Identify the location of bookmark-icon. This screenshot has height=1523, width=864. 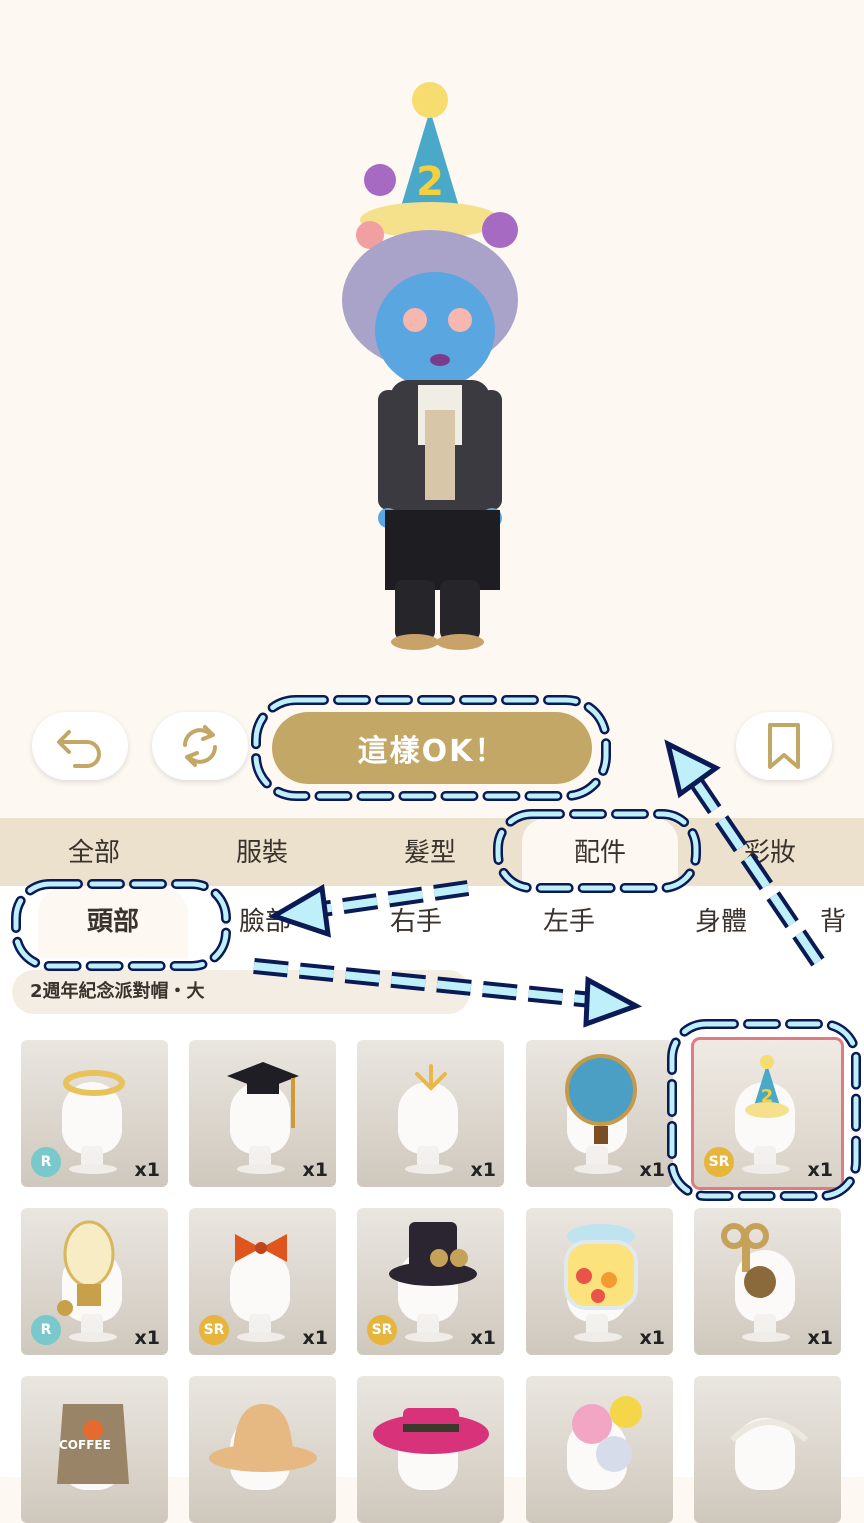
(784, 746).